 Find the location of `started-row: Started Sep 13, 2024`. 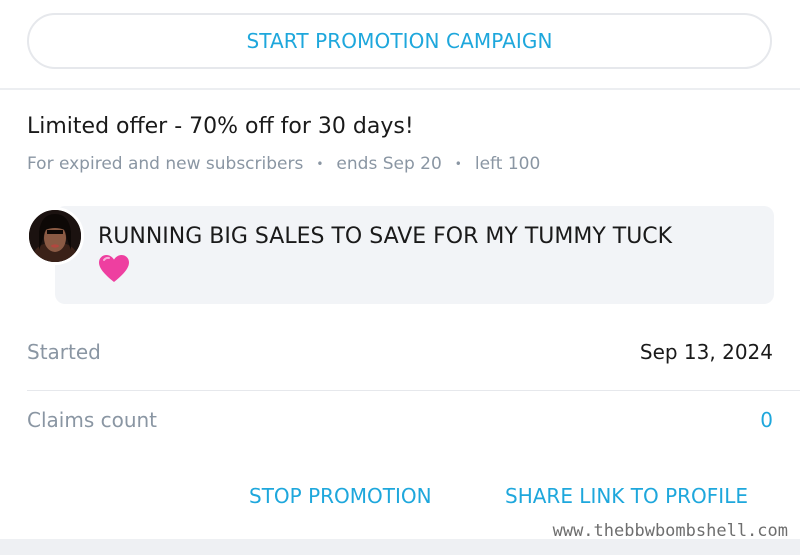

started-row: Started Sep 13, 2024 is located at coordinates (400, 352).